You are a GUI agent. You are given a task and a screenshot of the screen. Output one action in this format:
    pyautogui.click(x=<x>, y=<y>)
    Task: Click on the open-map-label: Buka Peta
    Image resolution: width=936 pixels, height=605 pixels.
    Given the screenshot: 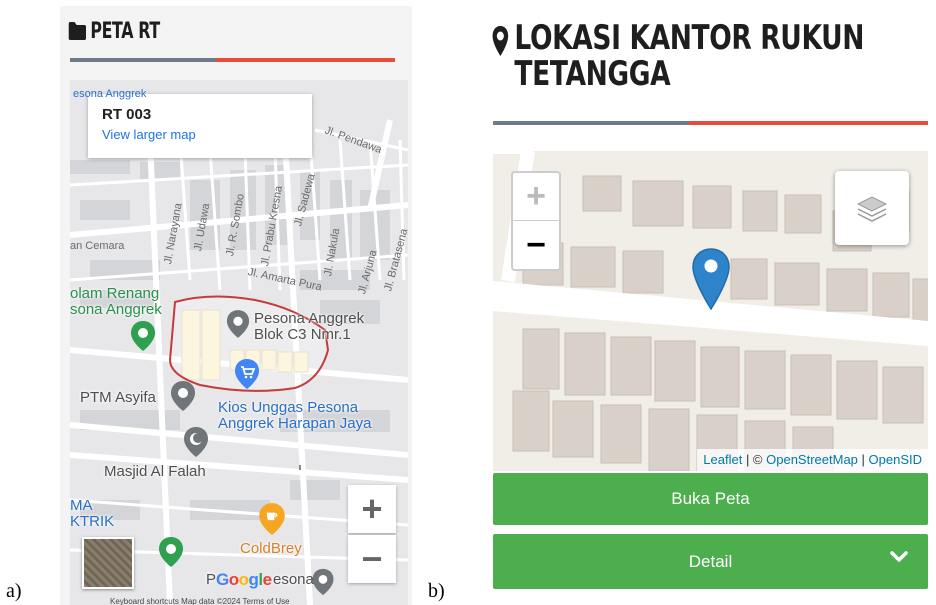 What is the action you would take?
    pyautogui.click(x=710, y=498)
    